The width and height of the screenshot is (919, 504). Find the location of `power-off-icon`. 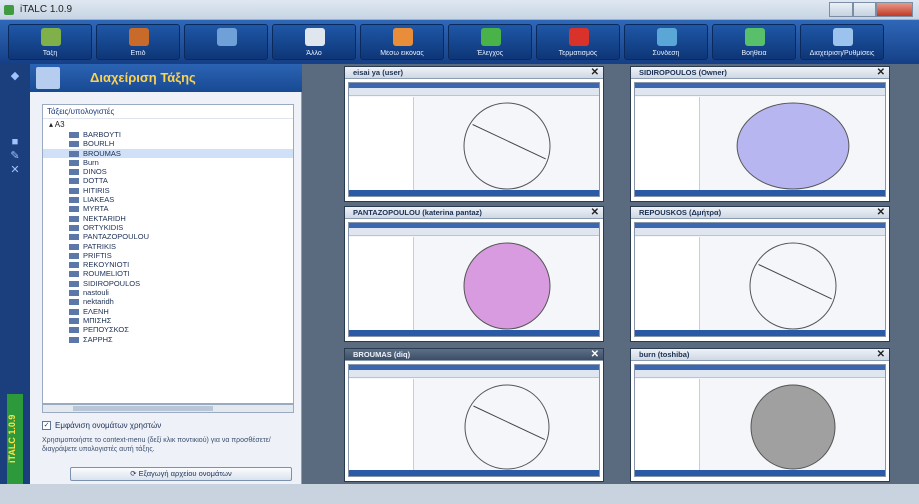

power-off-icon is located at coordinates (579, 37).